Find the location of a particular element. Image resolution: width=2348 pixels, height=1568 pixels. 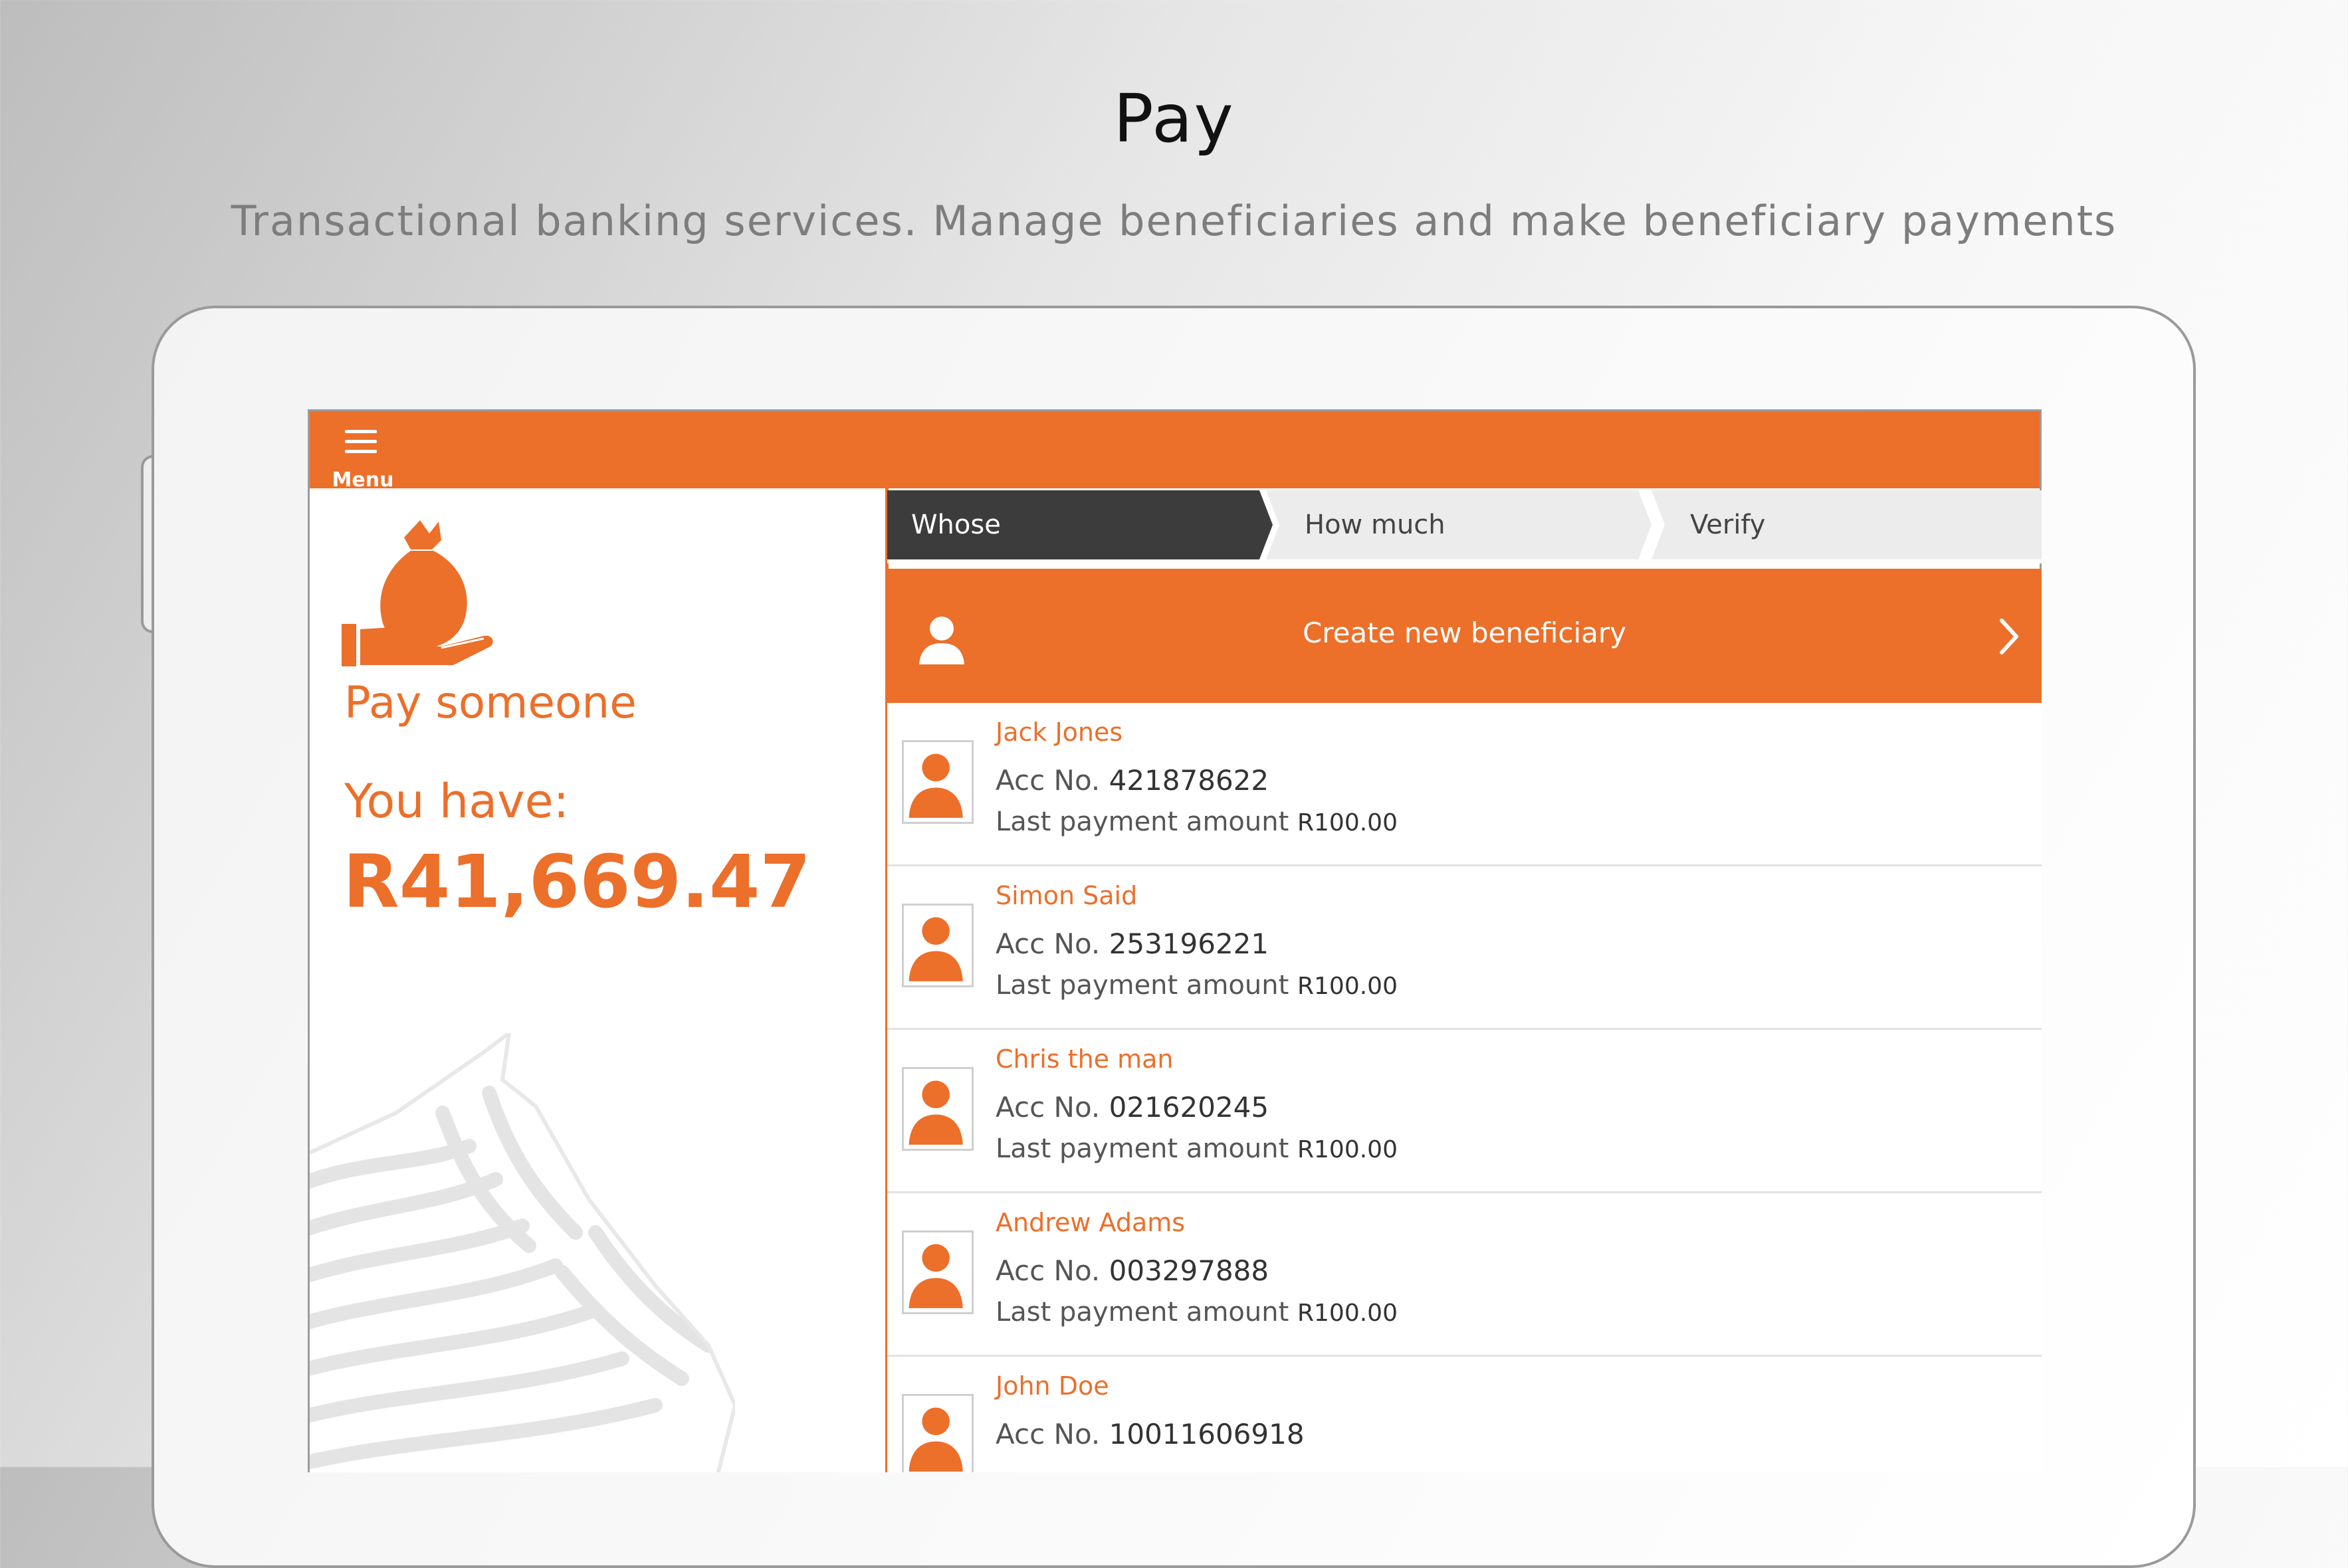

beneficiary-account: Acc No. 021620245 is located at coordinates (1132, 1107).